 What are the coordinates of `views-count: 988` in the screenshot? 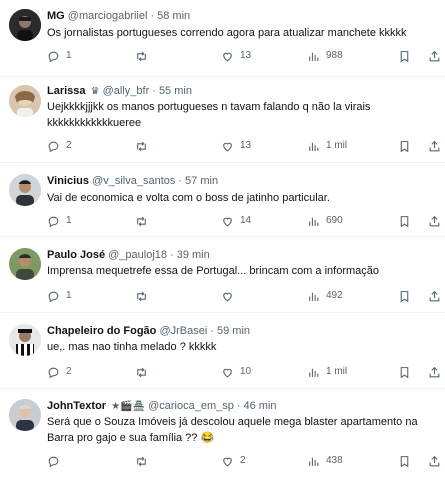 It's located at (334, 55).